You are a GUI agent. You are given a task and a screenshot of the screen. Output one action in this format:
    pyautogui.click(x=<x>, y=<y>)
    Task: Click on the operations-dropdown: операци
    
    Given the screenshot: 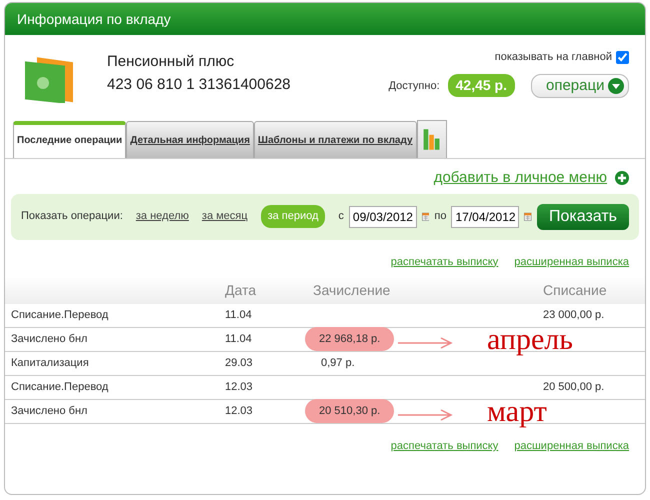 What is the action you would take?
    pyautogui.click(x=580, y=86)
    